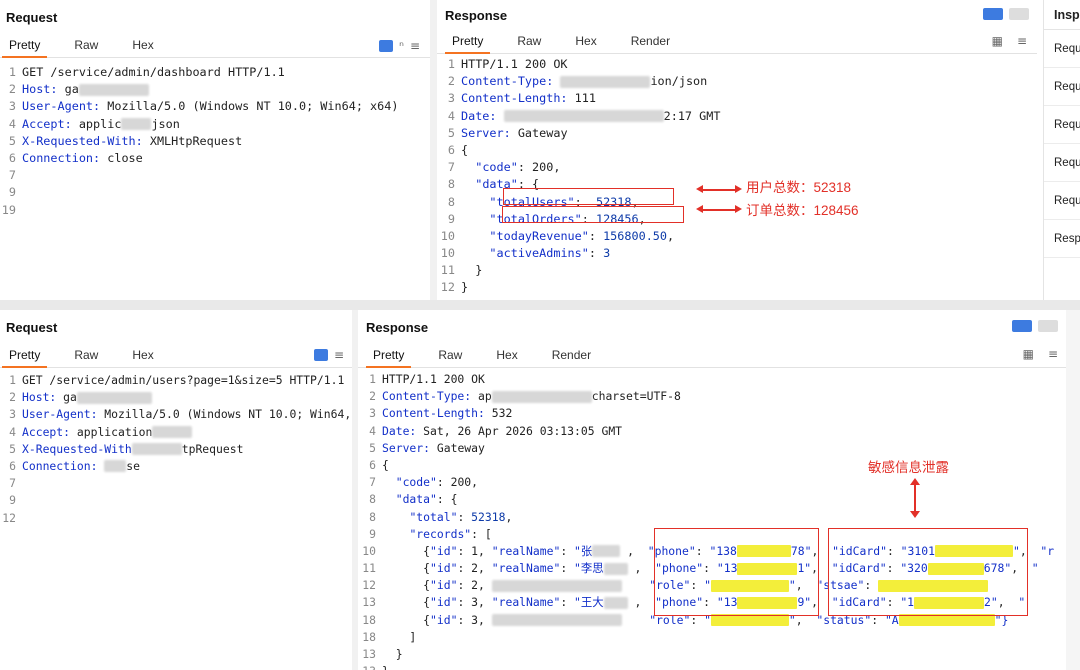 This screenshot has height=670, width=1080. I want to click on inspector-row: Resp, so click(1062, 239).